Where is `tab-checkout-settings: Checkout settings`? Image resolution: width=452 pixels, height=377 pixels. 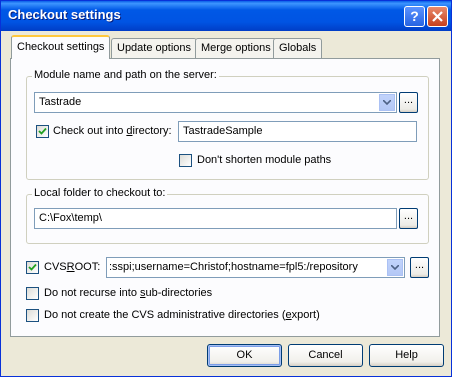 tab-checkout-settings: Checkout settings is located at coordinates (61, 47).